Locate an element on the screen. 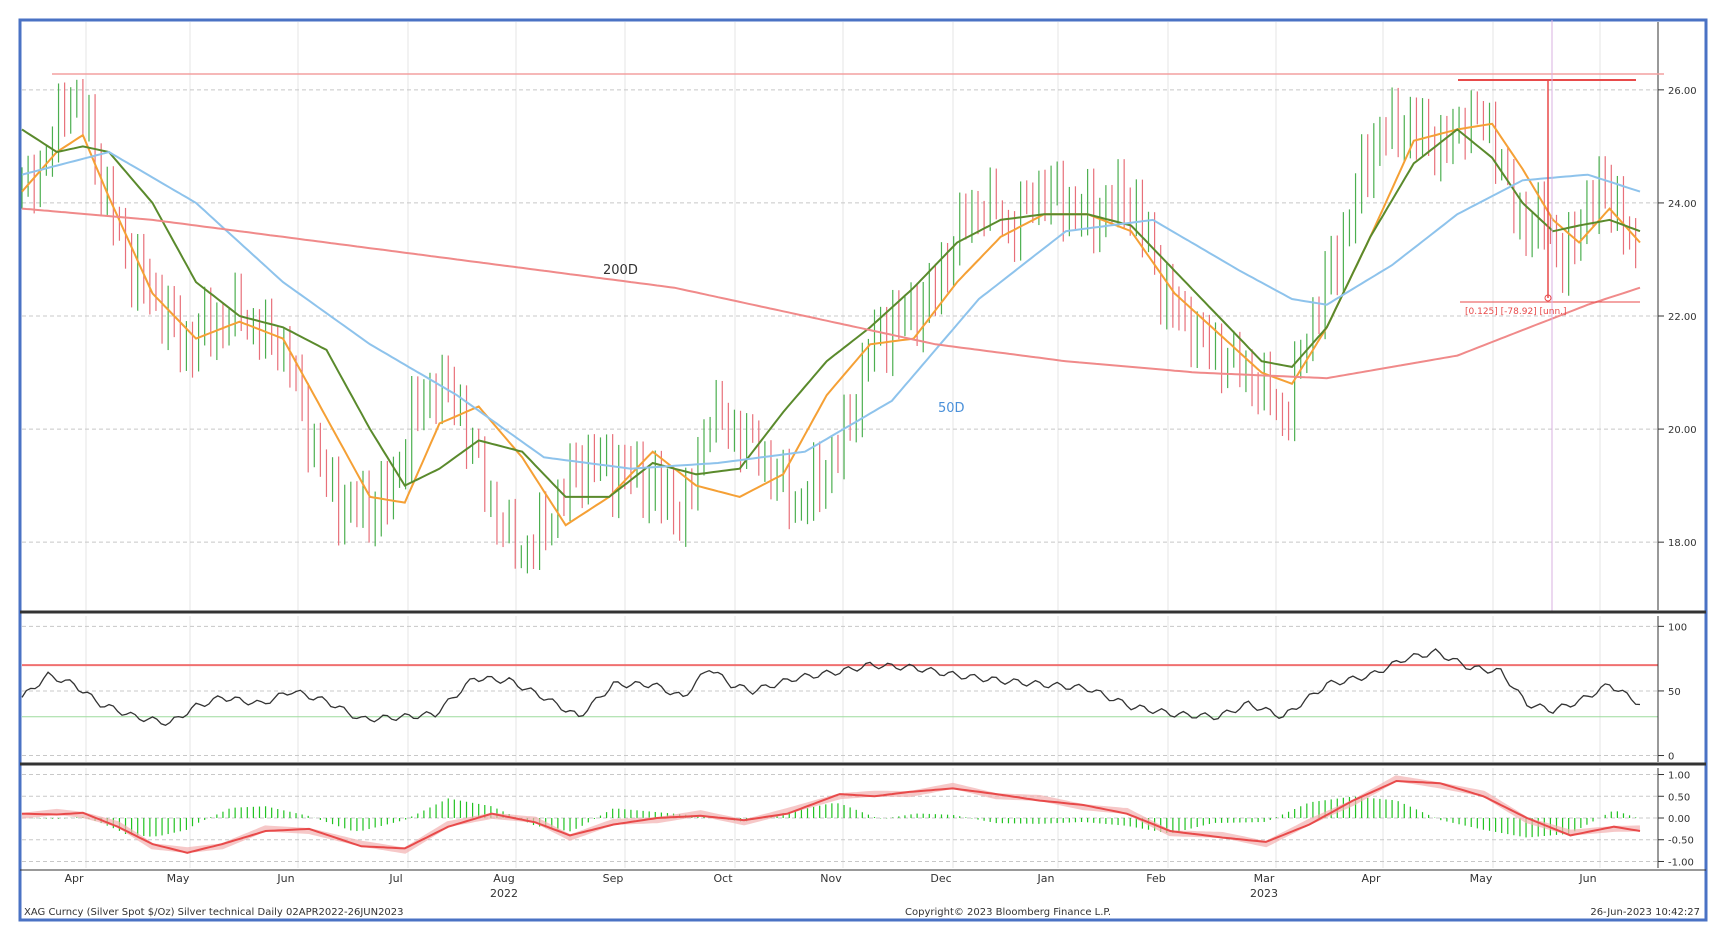  y-tick-label: 18.00 is located at coordinates (1682, 543).